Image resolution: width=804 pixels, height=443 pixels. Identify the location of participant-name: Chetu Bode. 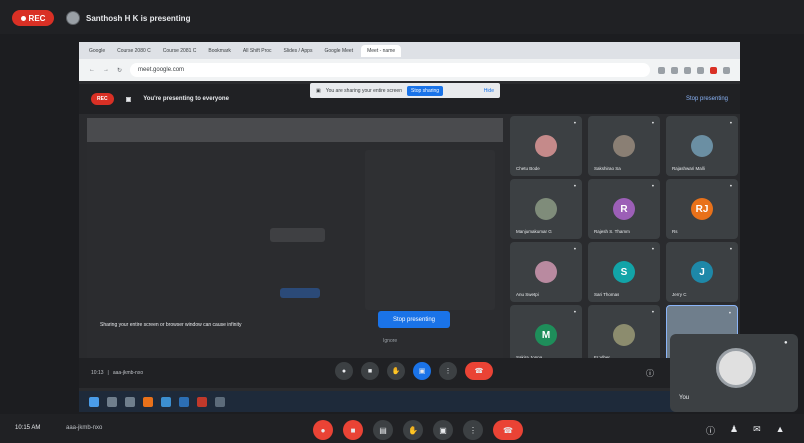
(528, 168).